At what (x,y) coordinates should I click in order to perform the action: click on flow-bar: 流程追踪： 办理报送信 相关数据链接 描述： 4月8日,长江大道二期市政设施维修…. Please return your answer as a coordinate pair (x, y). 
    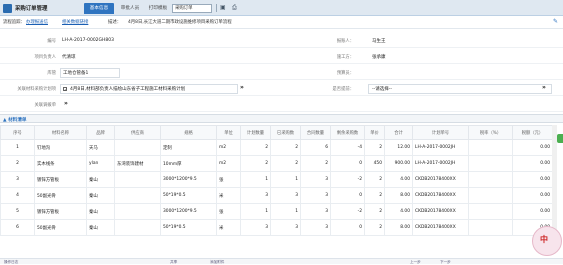
    Looking at the image, I should click on (281, 22).